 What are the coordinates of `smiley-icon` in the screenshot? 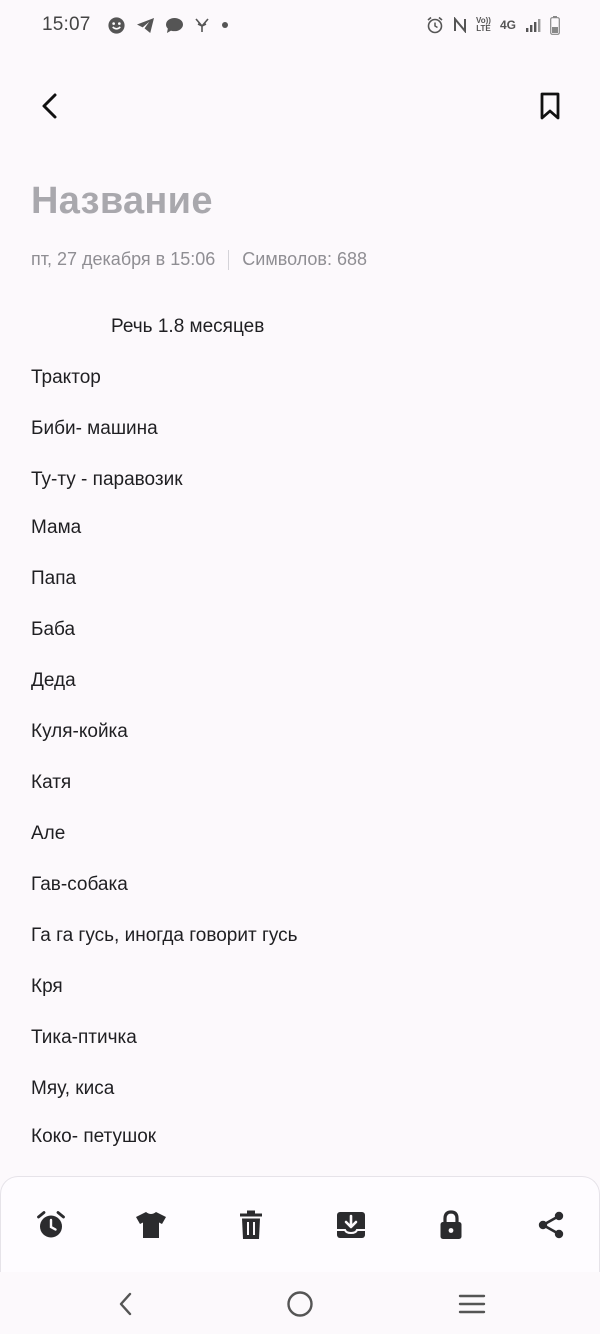 It's located at (116, 25).